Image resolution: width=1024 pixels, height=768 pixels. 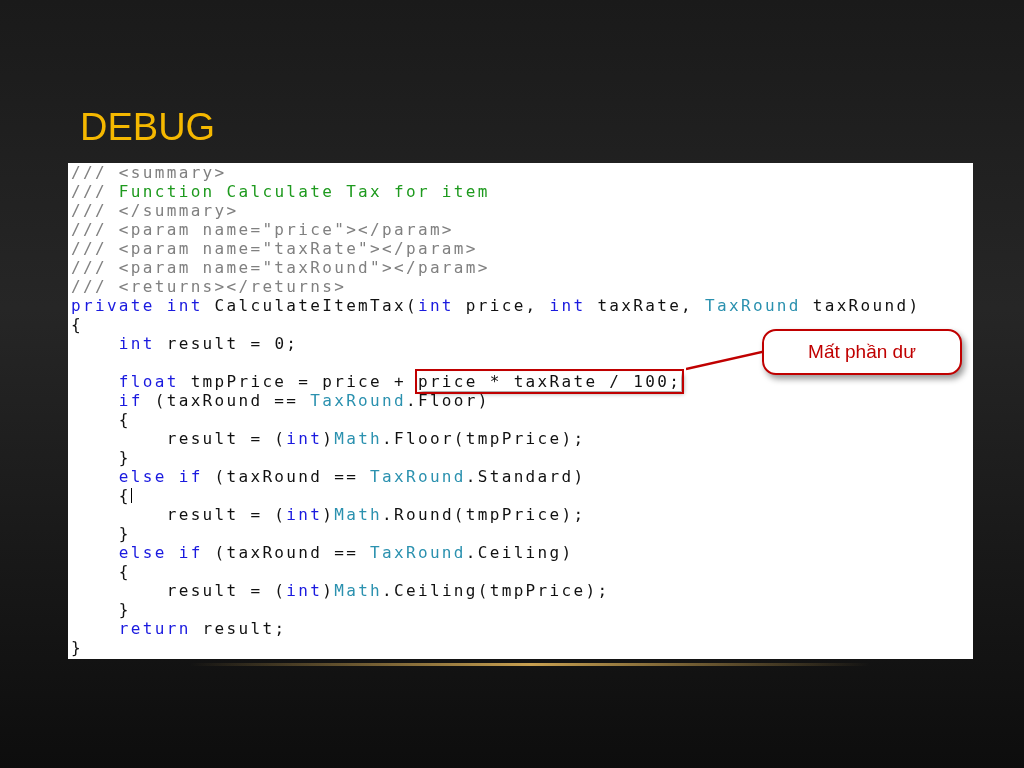 What do you see at coordinates (351, 476) in the screenshot?
I see `code-line: else if (taxRound == TaxRound.Standard)` at bounding box center [351, 476].